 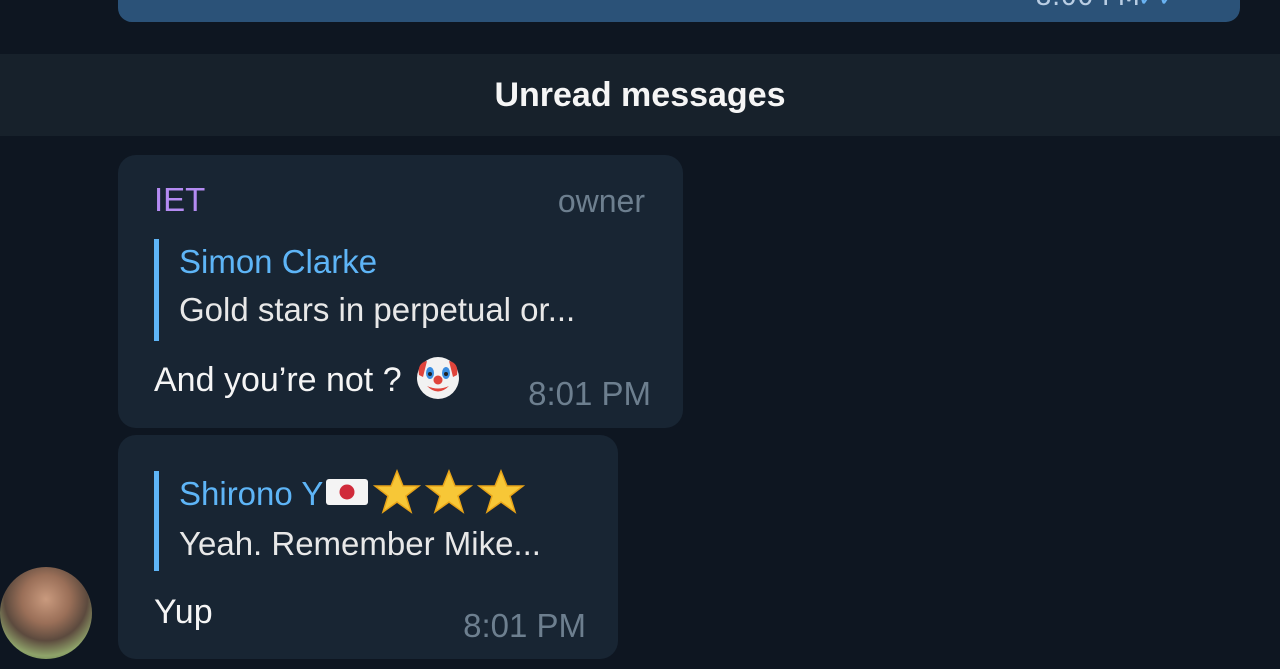 I want to click on clown-face-icon, so click(x=438, y=378).